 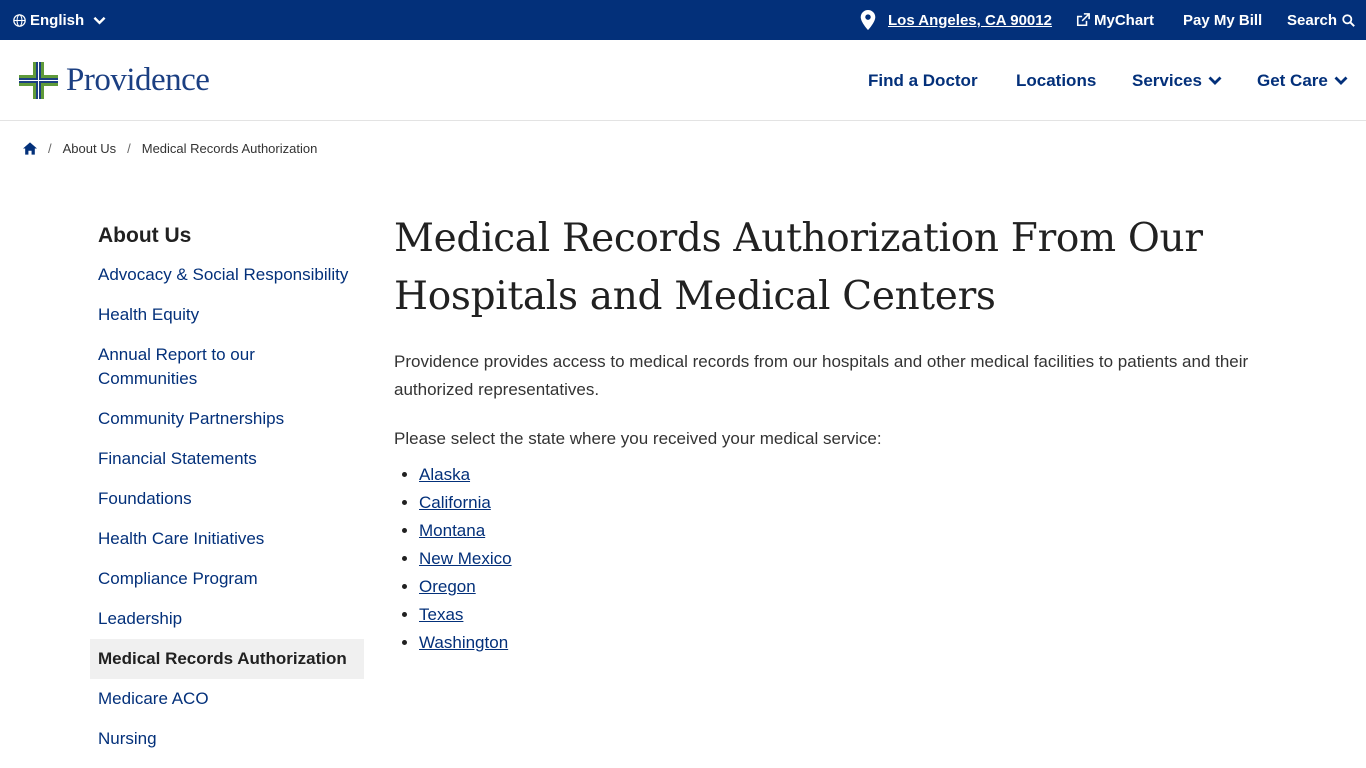 What do you see at coordinates (1292, 80) in the screenshot?
I see `nav-get-care-label: Get Care` at bounding box center [1292, 80].